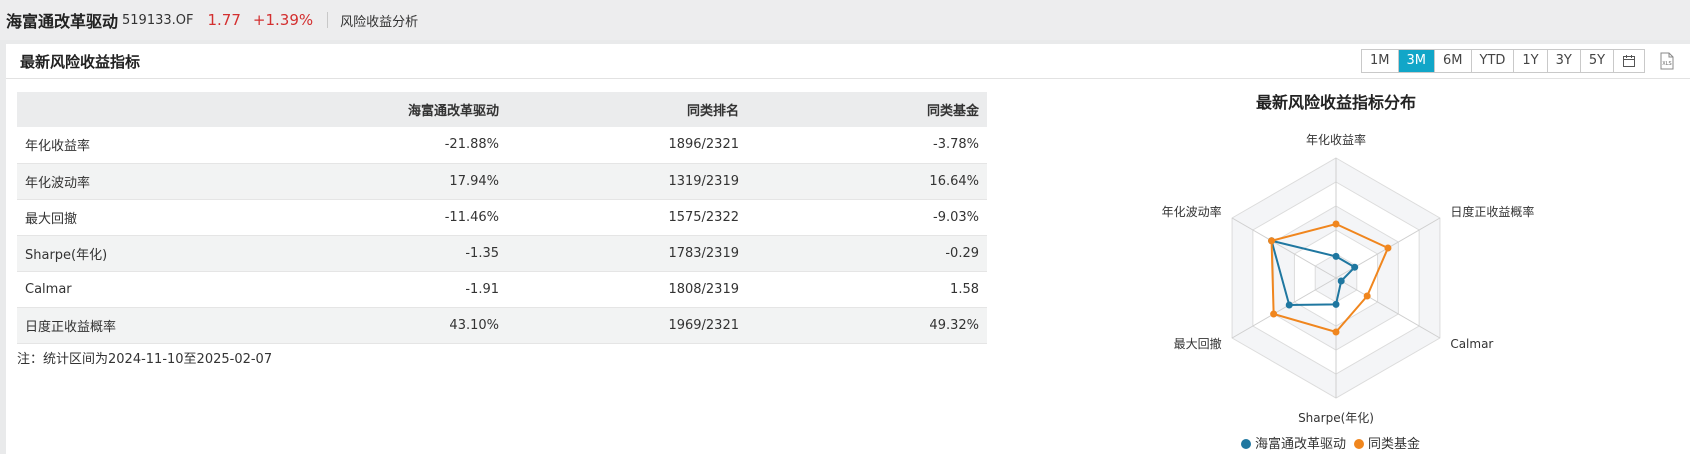 The width and height of the screenshot is (1690, 454). I want to click on metric-name: 日度正收益概率, so click(137, 325).